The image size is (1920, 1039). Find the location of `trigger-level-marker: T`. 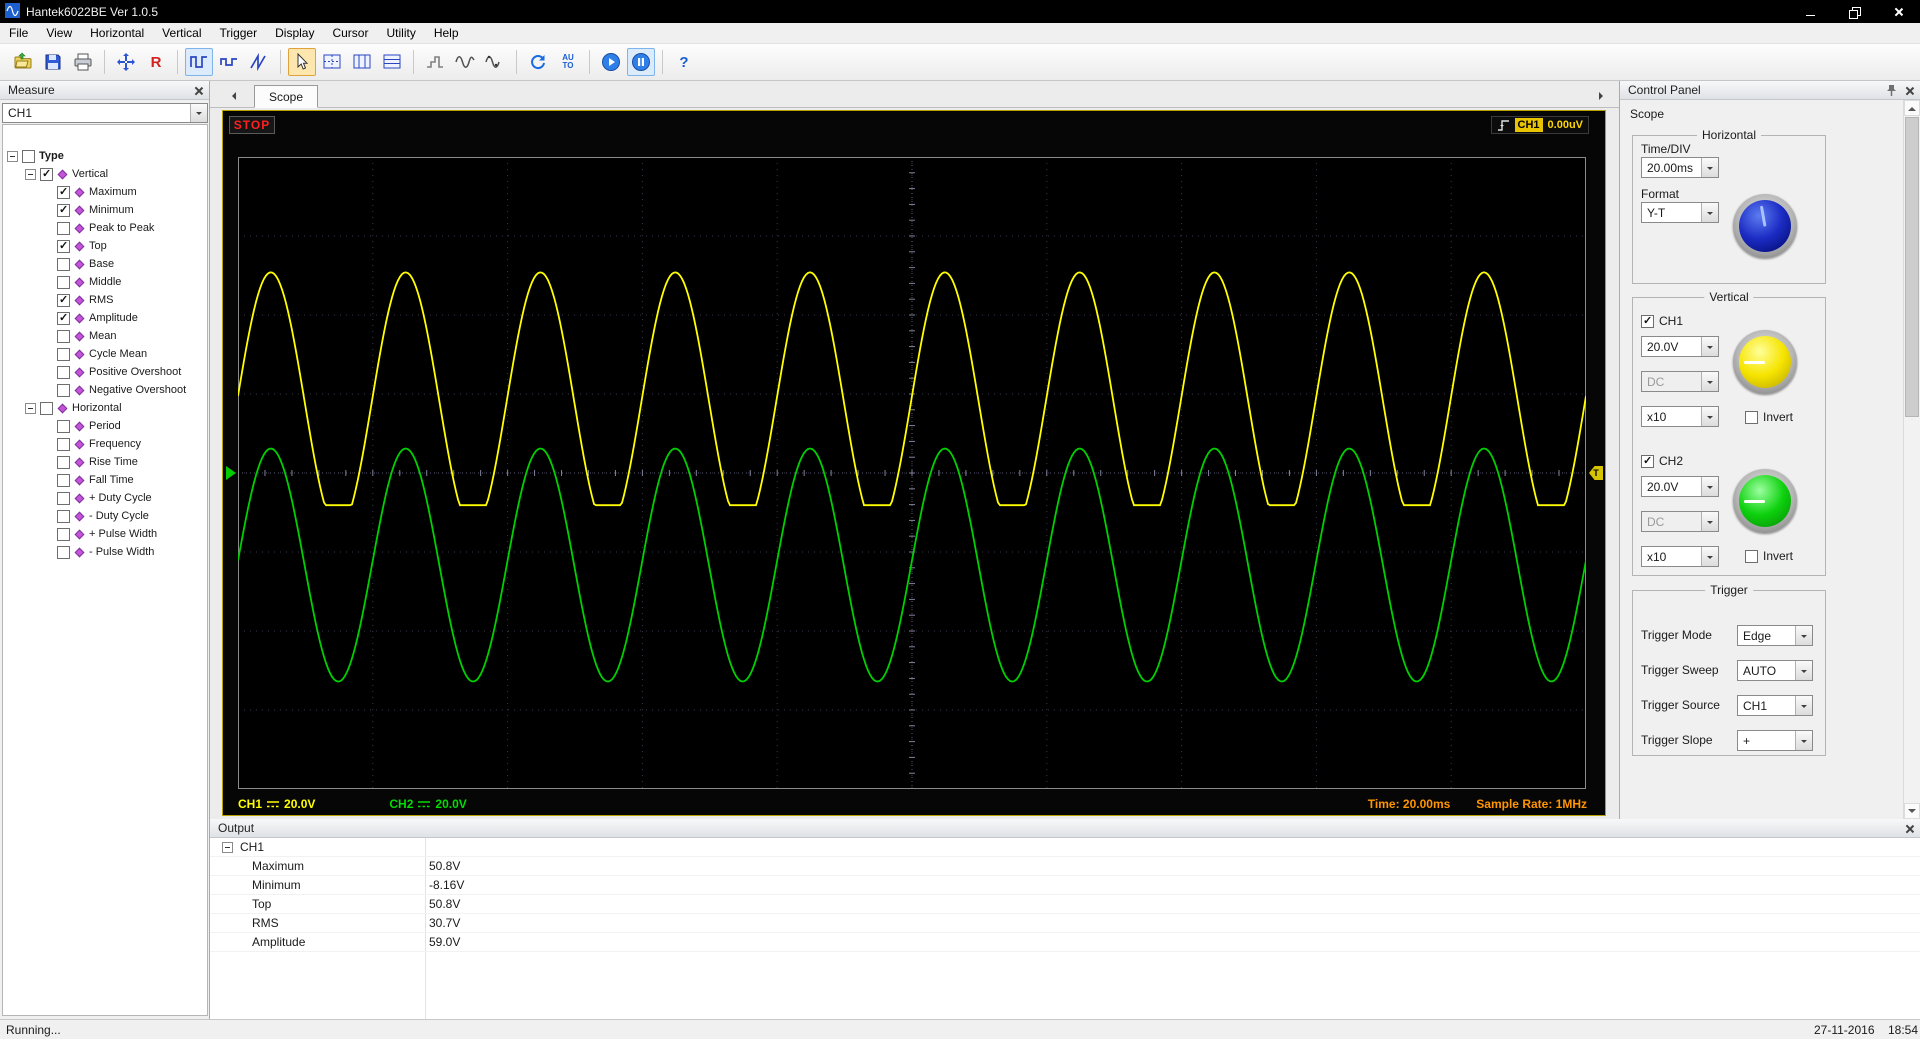

trigger-level-marker: T is located at coordinates (1596, 473).